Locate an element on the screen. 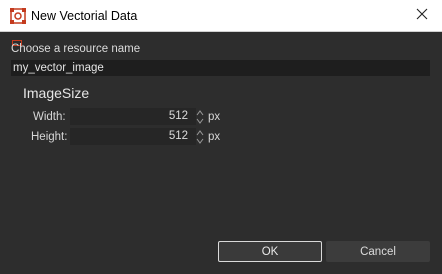  width-field: 512 is located at coordinates (133, 116).